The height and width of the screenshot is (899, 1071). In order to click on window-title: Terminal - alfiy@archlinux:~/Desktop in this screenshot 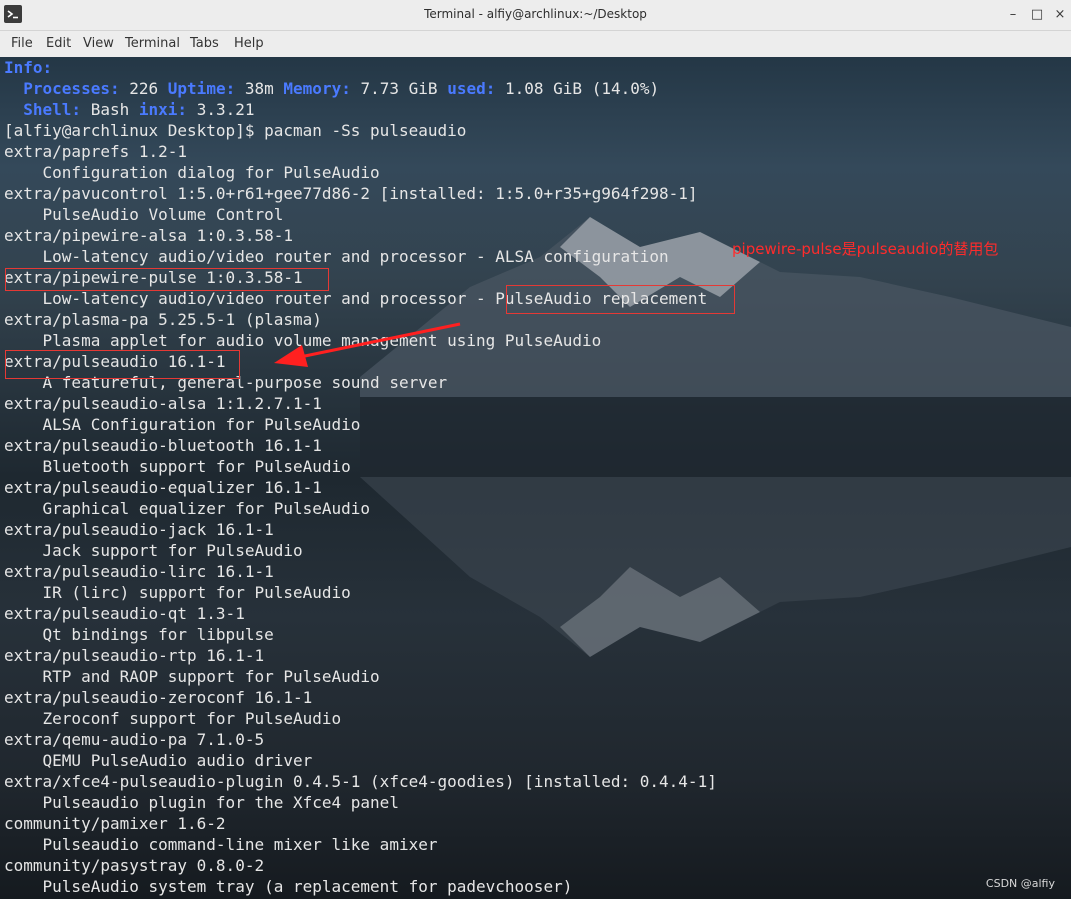, I will do `click(535, 14)`.